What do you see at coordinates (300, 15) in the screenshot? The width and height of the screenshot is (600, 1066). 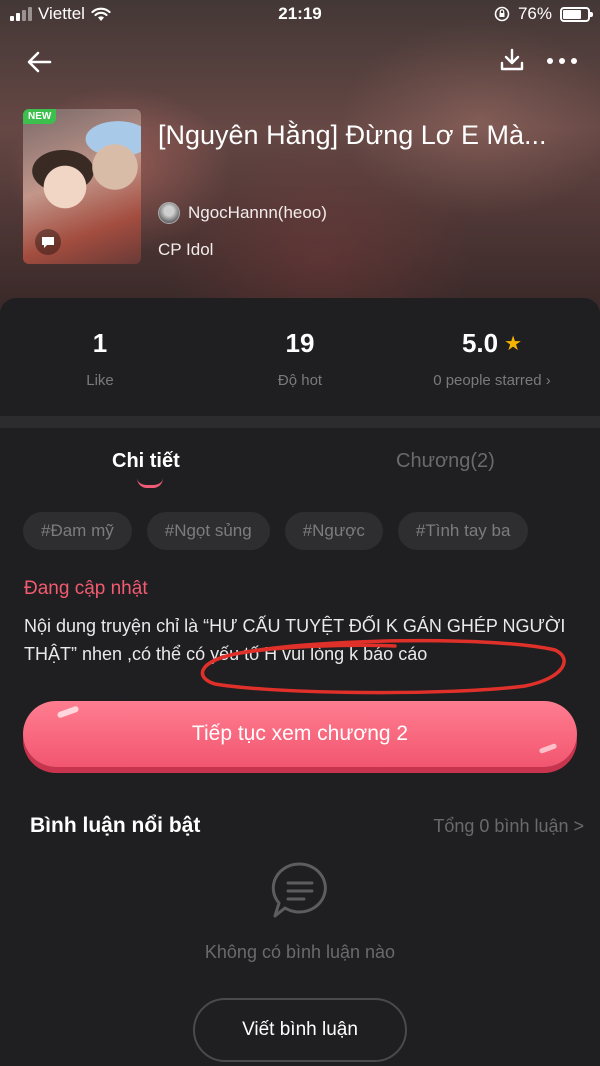 I see `status-bar: Viettel 21:19 76%` at bounding box center [300, 15].